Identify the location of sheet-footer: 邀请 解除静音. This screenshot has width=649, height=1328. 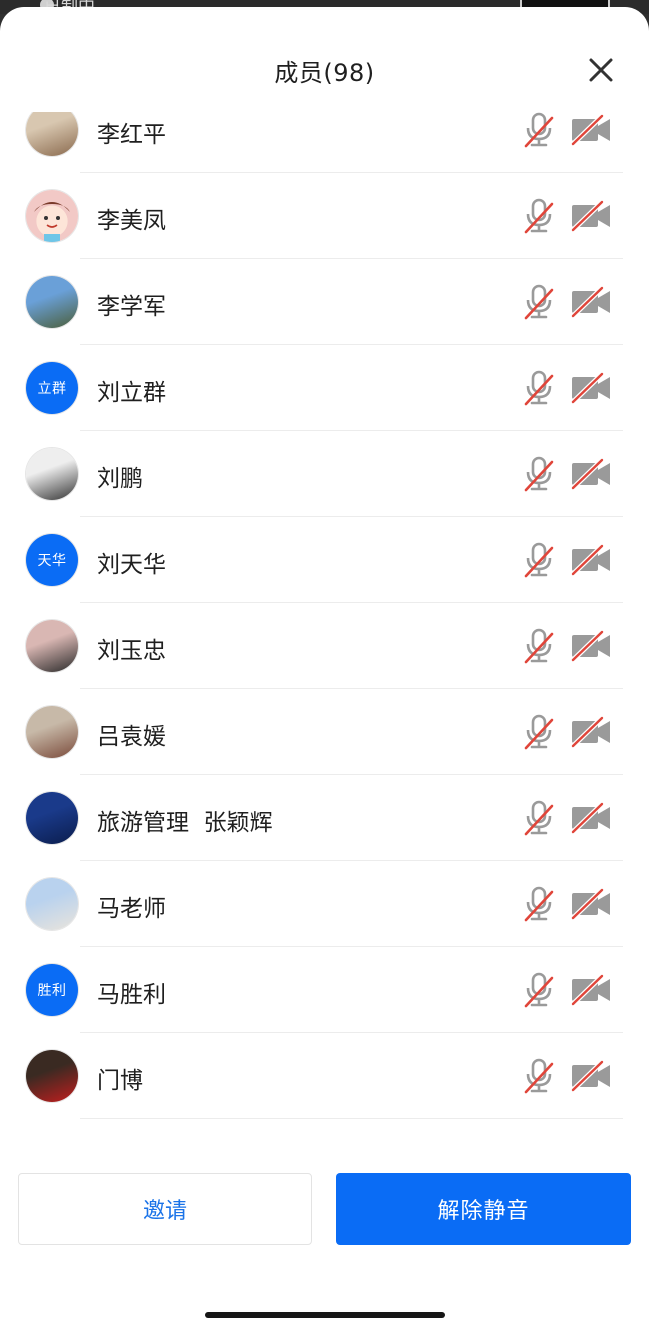
(324, 1240).